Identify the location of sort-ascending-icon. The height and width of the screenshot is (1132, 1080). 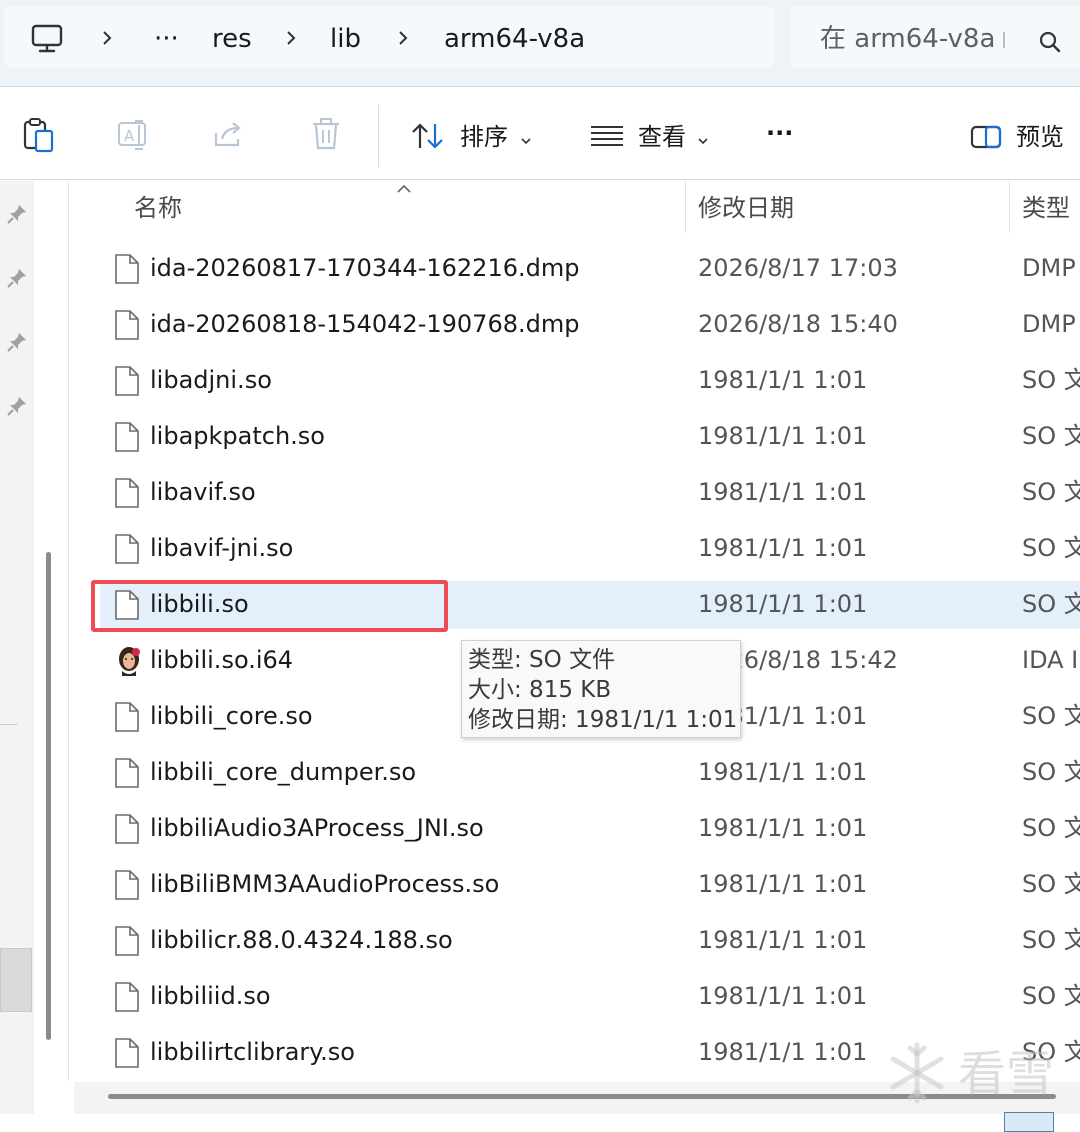
(404, 189).